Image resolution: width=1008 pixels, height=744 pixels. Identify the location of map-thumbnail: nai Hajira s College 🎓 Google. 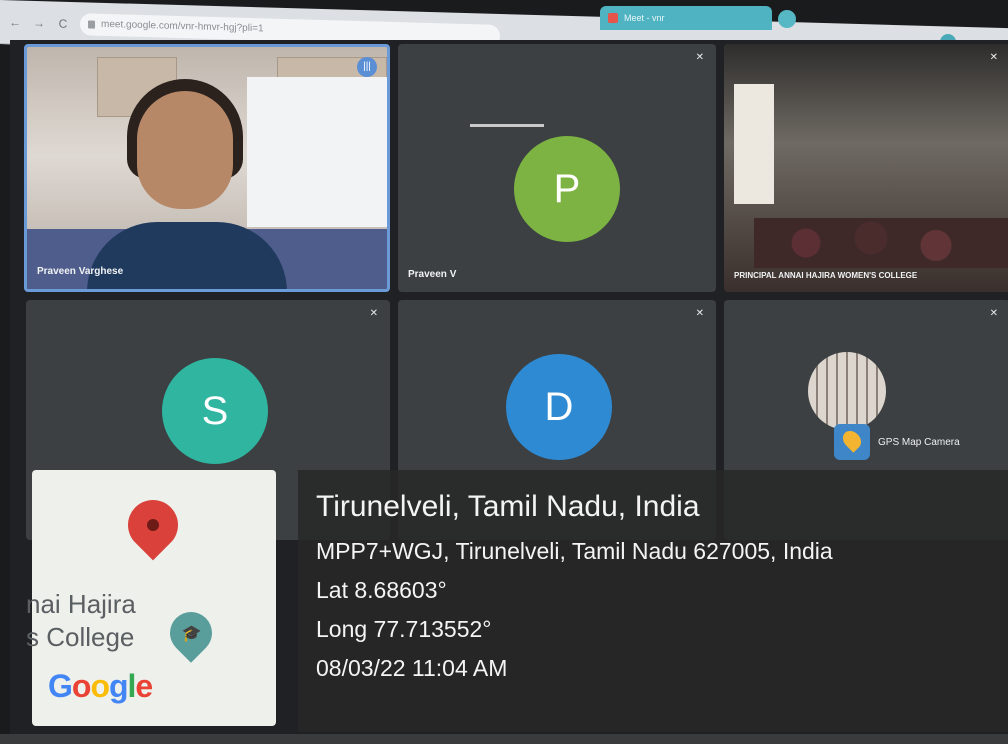
(151, 598).